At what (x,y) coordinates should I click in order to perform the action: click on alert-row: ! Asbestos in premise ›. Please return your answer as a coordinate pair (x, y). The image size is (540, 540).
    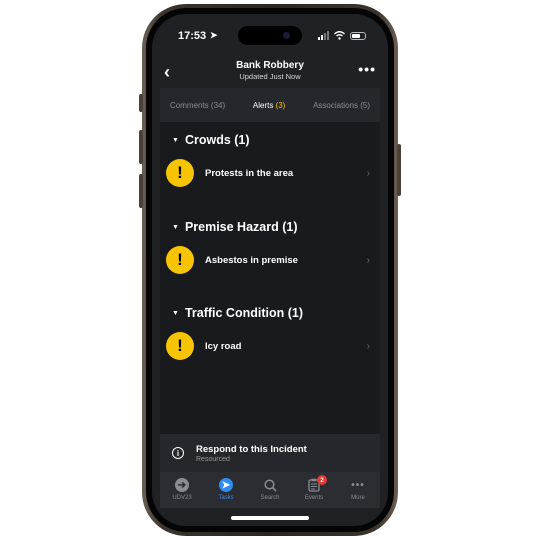
    Looking at the image, I should click on (270, 260).